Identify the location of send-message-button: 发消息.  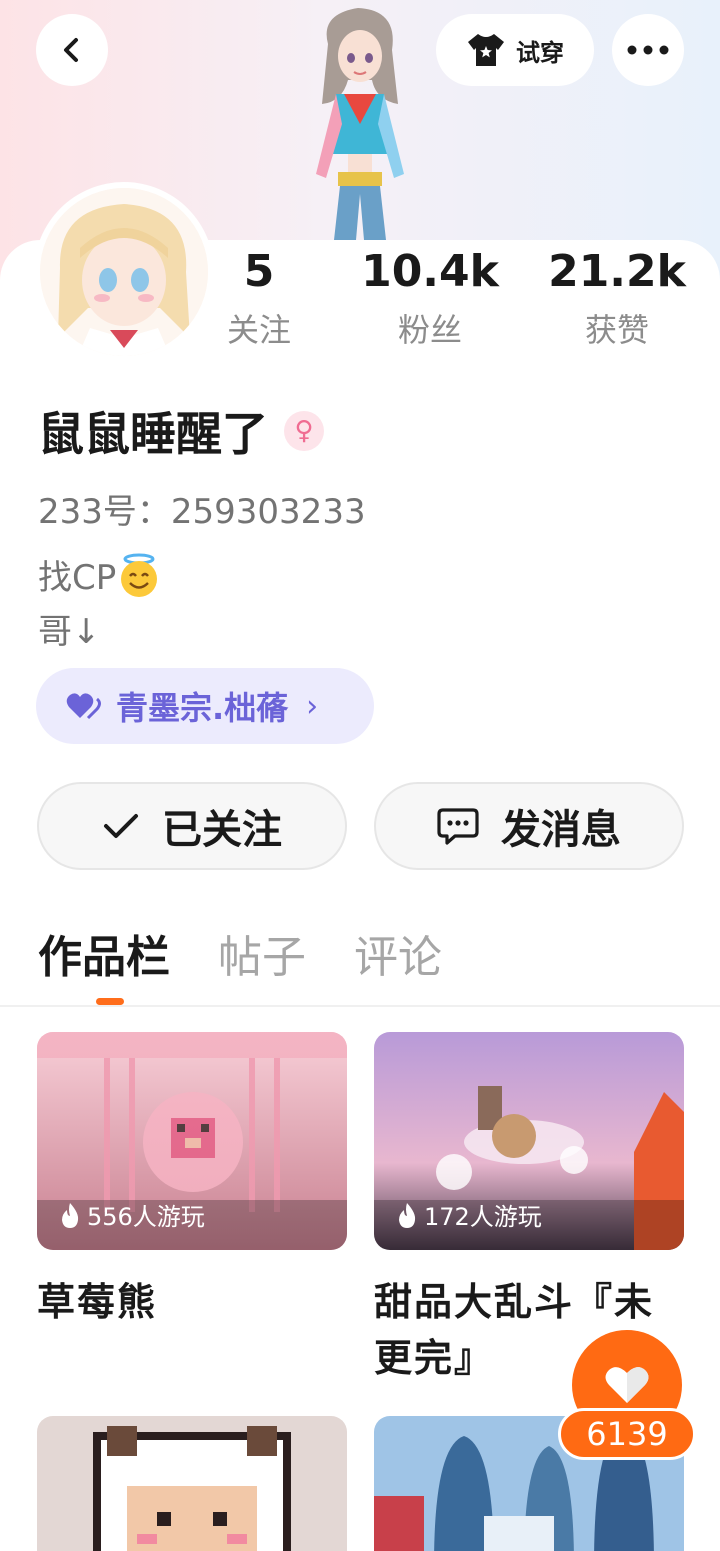
(529, 826).